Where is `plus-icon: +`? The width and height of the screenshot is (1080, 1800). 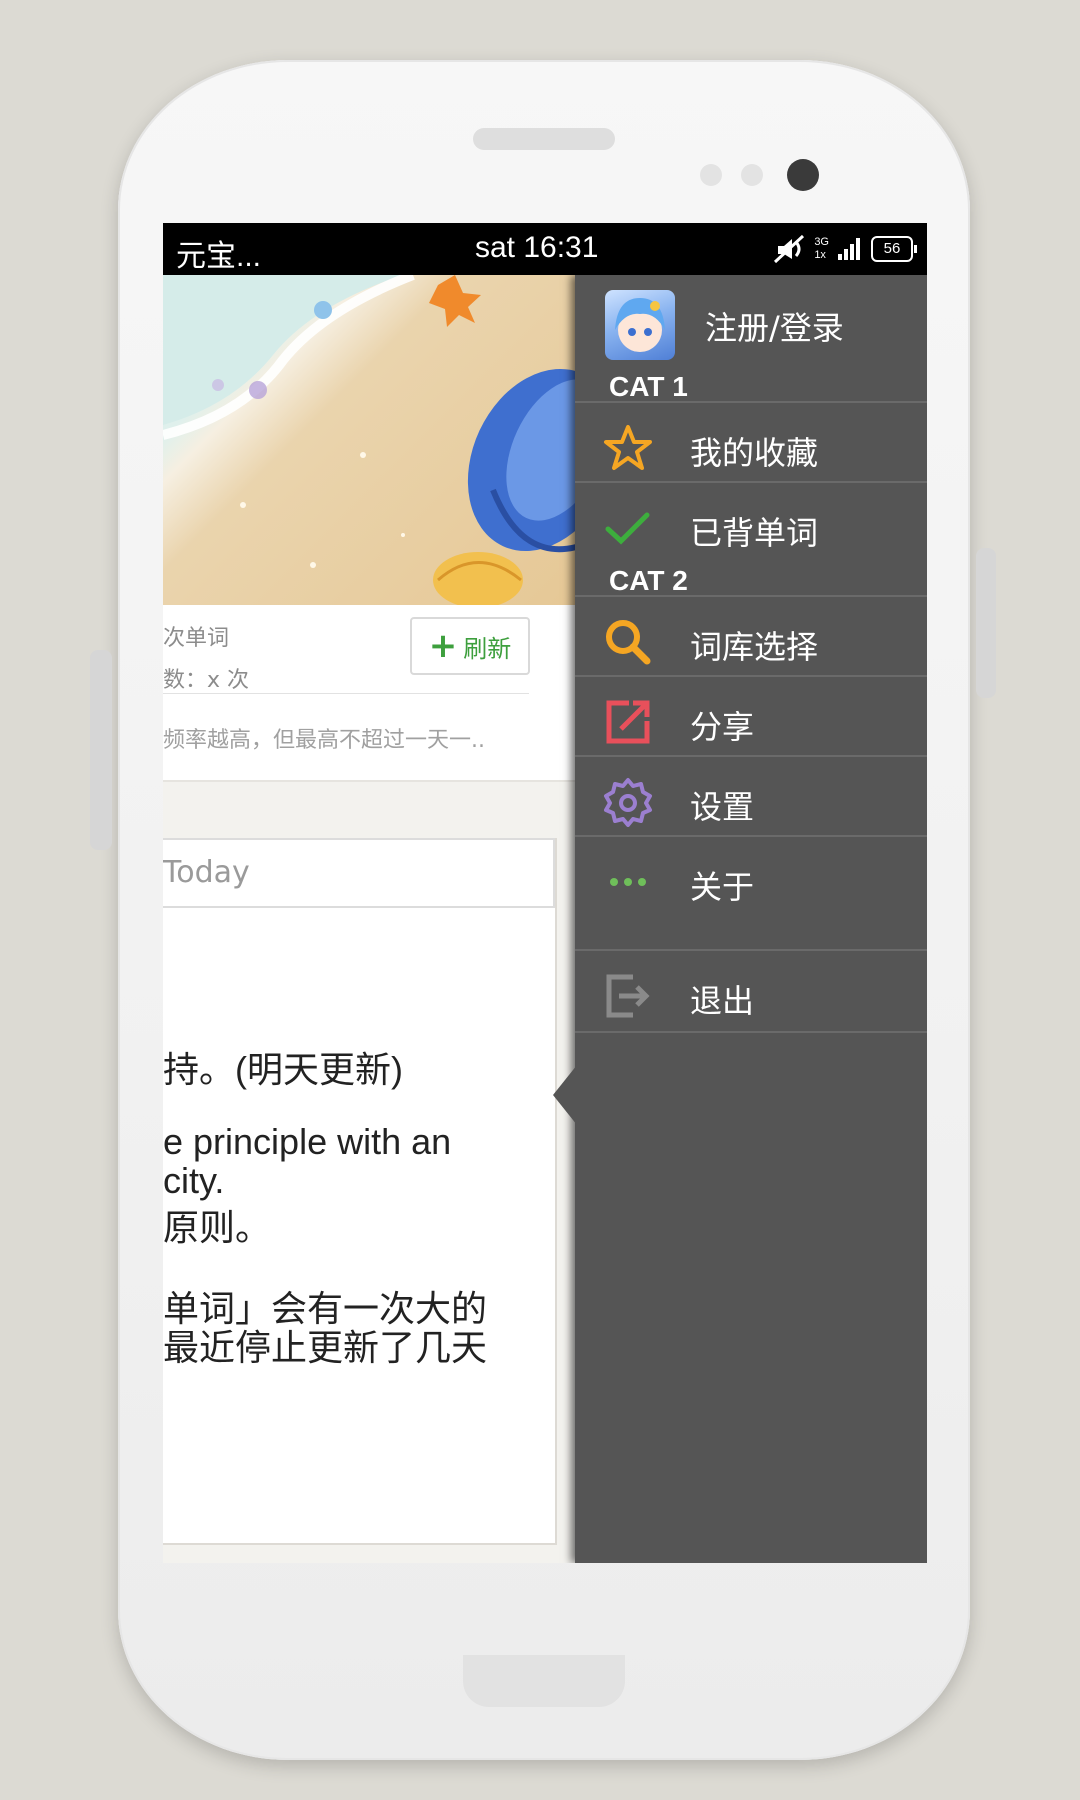
plus-icon: + is located at coordinates (443, 646).